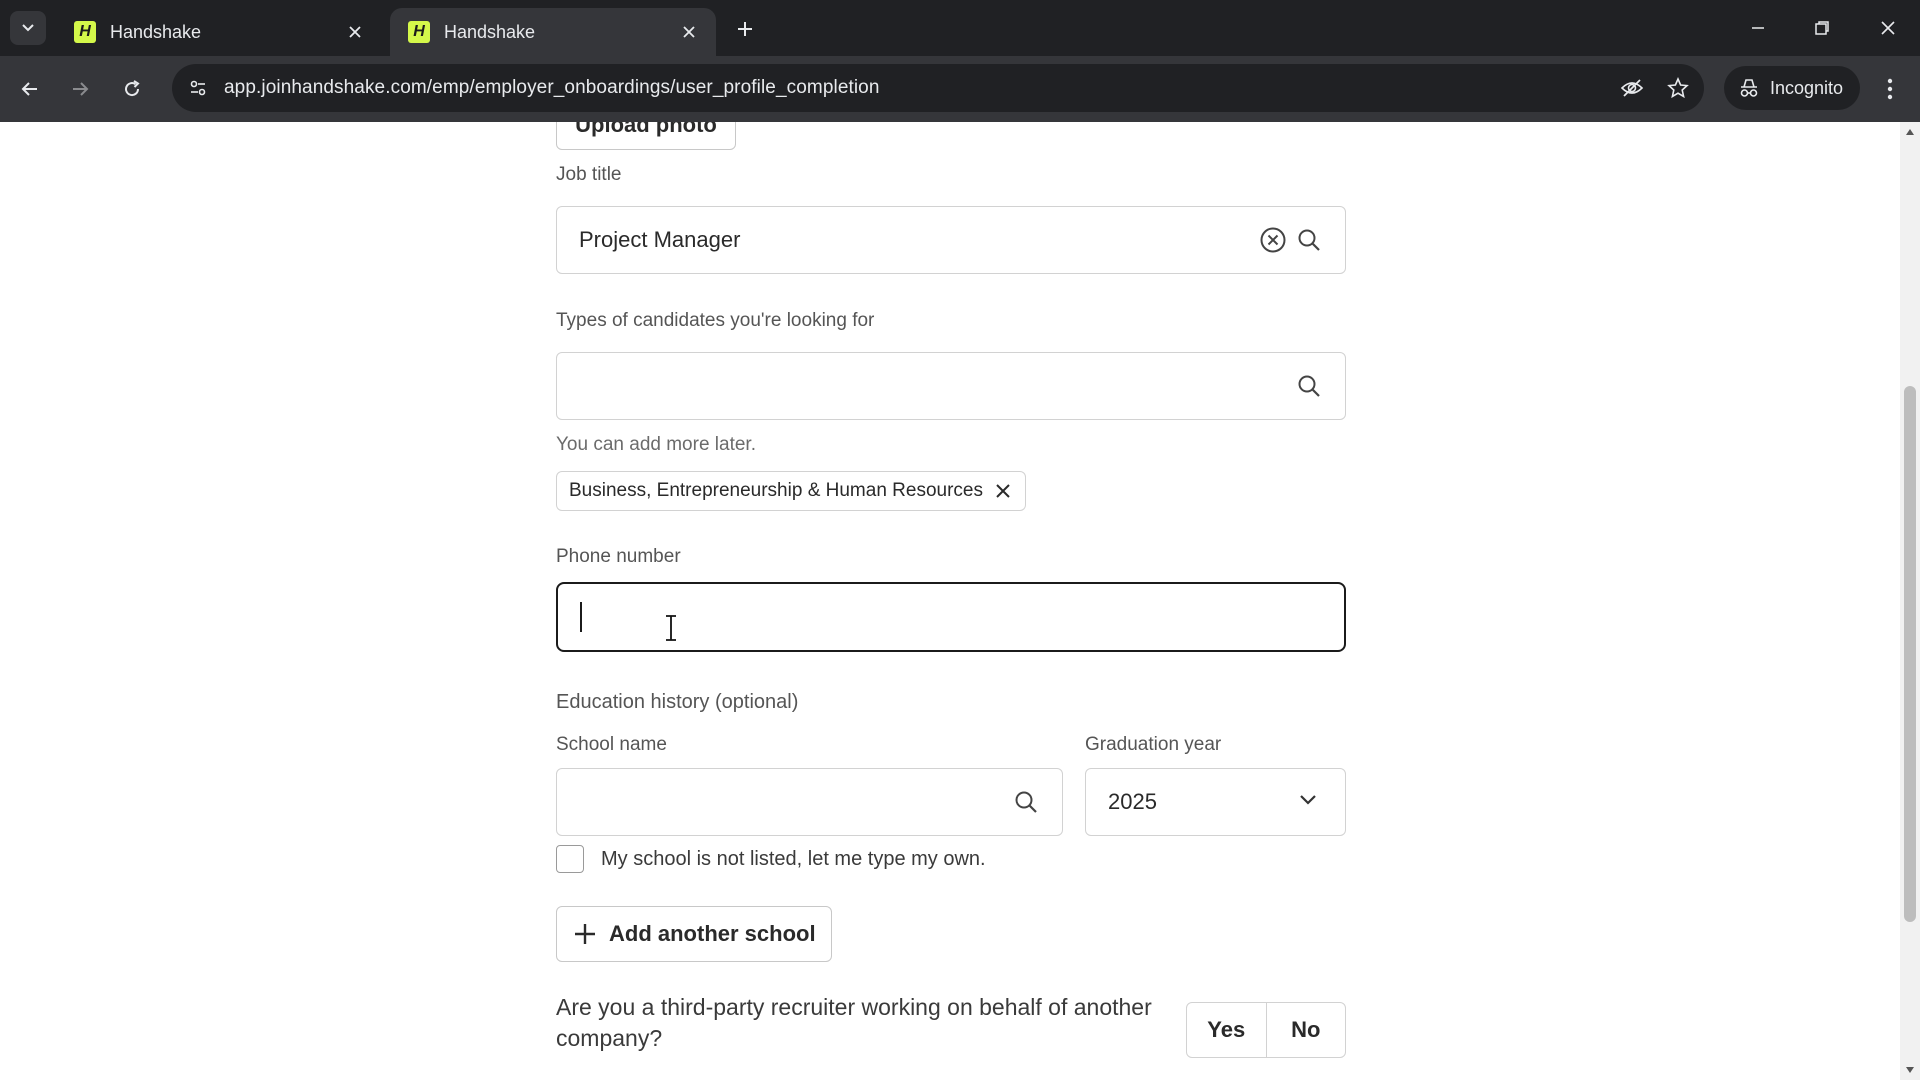  I want to click on third-party-recruiter-toggle: Yes No, so click(1266, 1030).